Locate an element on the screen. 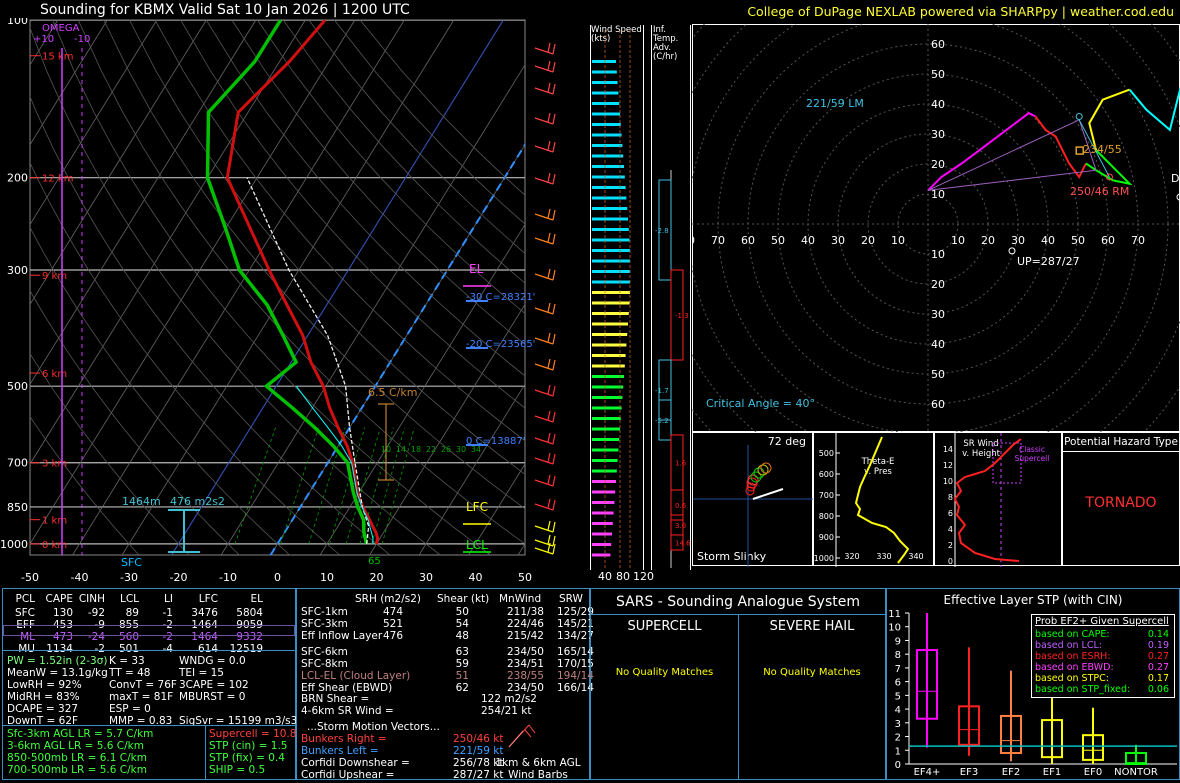 This screenshot has width=1180, height=783. mixing-ratio-label: 14 is located at coordinates (401, 449).